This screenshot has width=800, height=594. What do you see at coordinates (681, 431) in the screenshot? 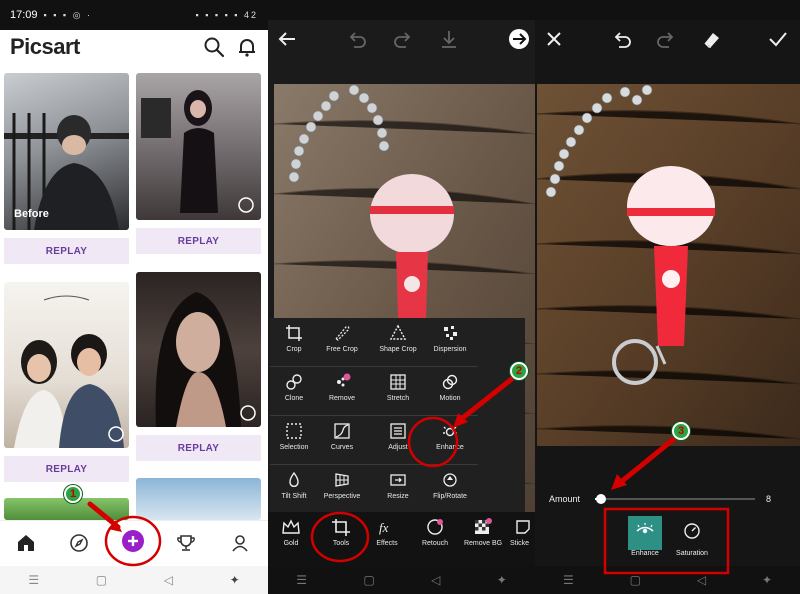
I see `callout-badge-3: 3` at bounding box center [681, 431].